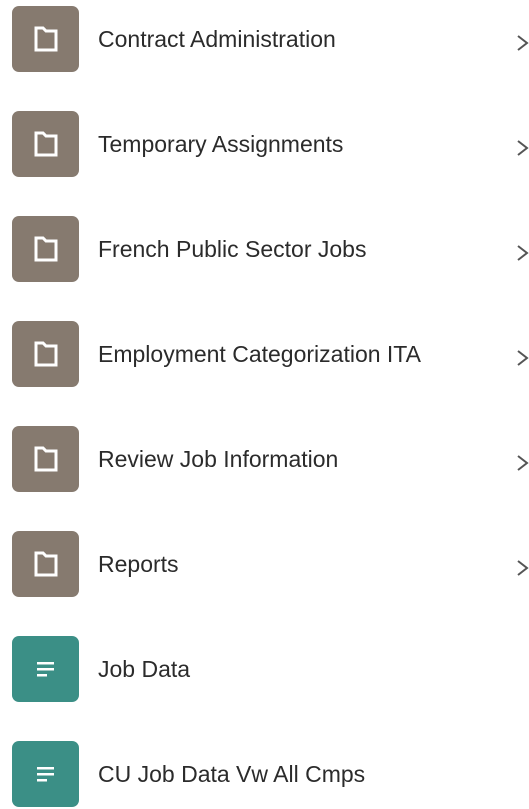  I want to click on nav-item-label: French Public Sector Jobs, so click(232, 249).